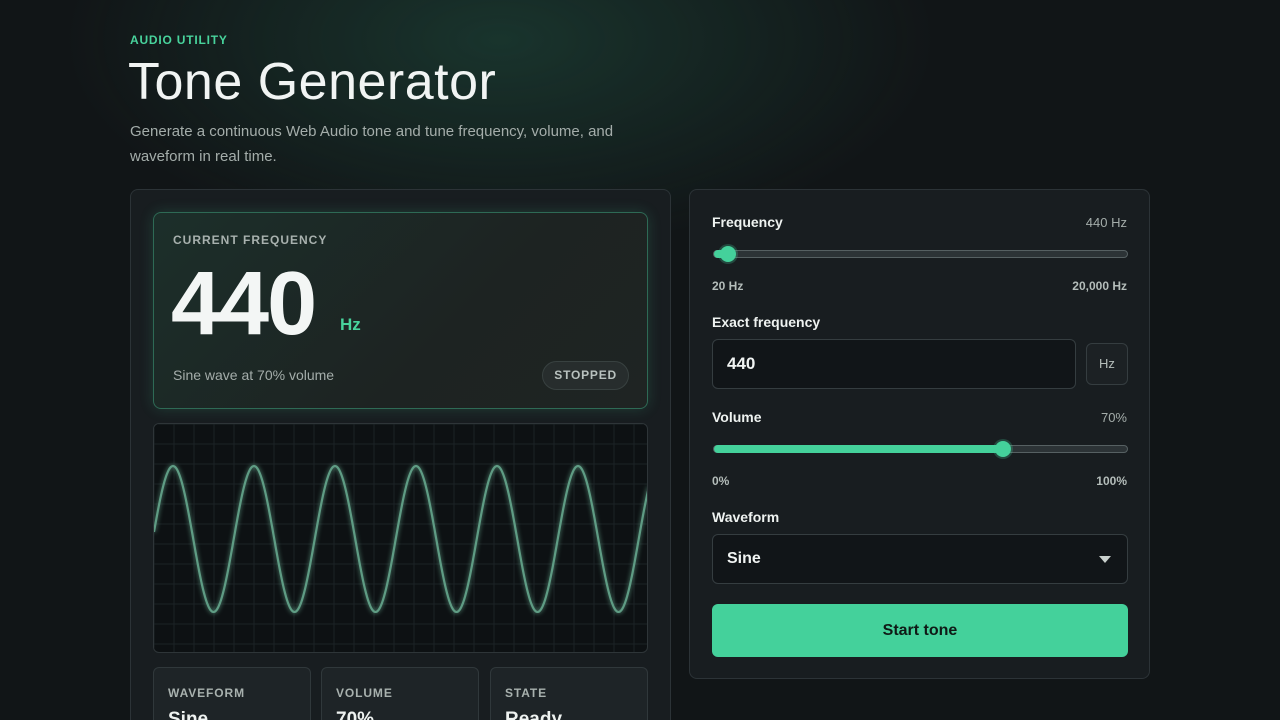 The height and width of the screenshot is (720, 1280). What do you see at coordinates (737, 417) in the screenshot?
I see `volume-label: Volume` at bounding box center [737, 417].